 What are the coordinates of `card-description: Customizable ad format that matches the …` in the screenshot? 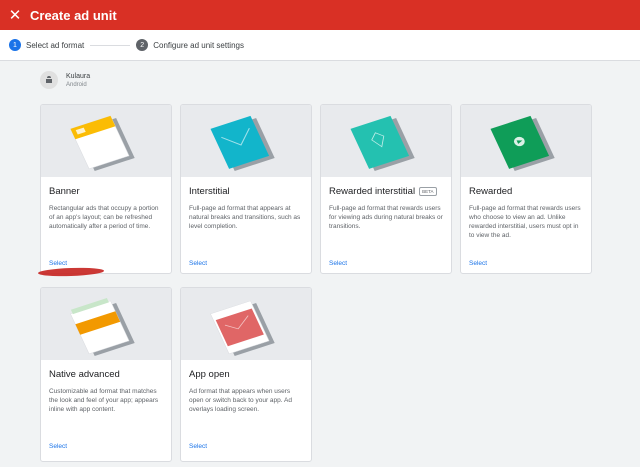 It's located at (104, 400).